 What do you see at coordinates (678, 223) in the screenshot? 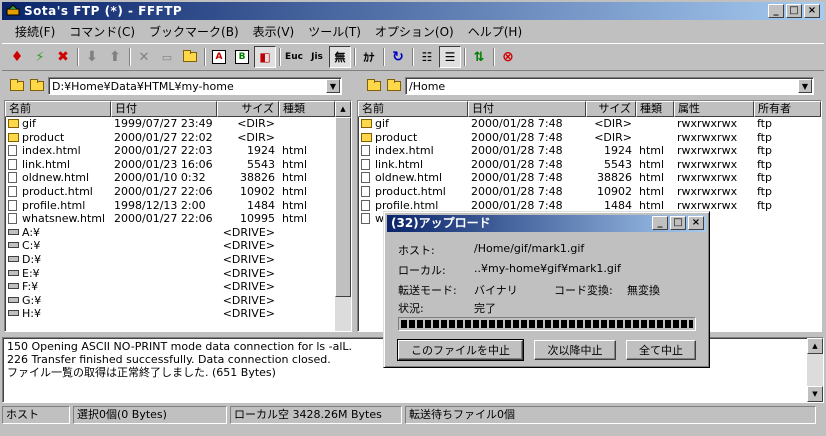
I see `dialog-maximize-button: □` at bounding box center [678, 223].